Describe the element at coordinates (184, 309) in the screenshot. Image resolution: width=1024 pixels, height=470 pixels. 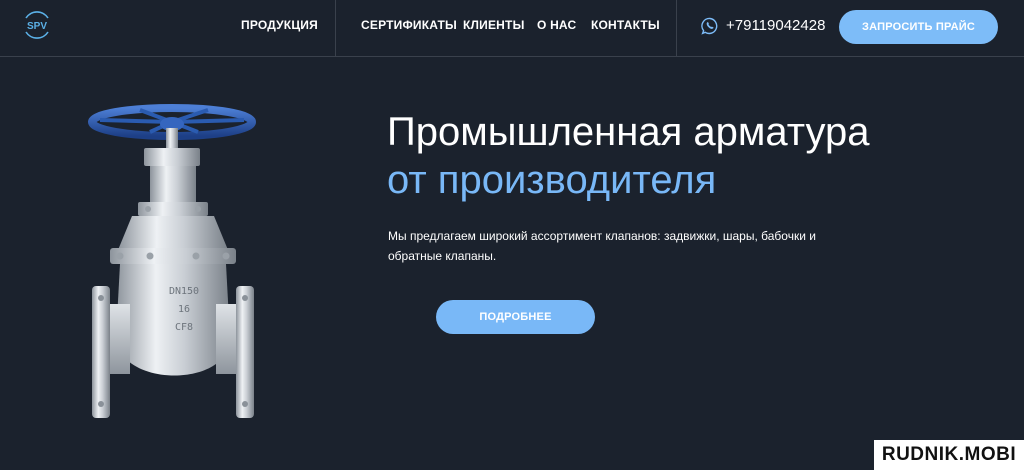
I see `valve-marking-pn: 16` at that location.